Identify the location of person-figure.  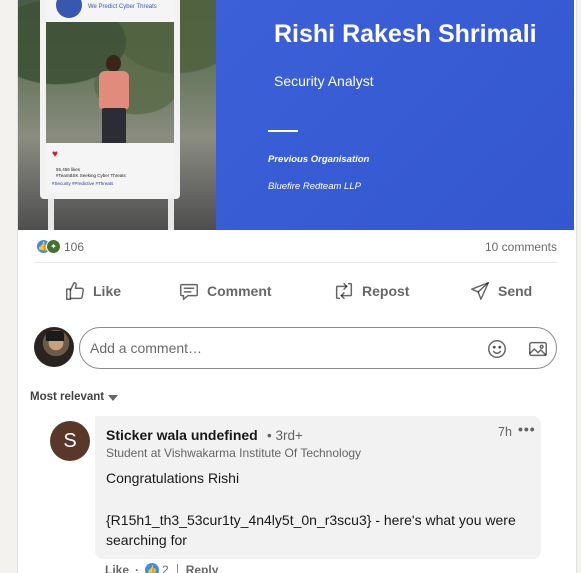
(114, 105).